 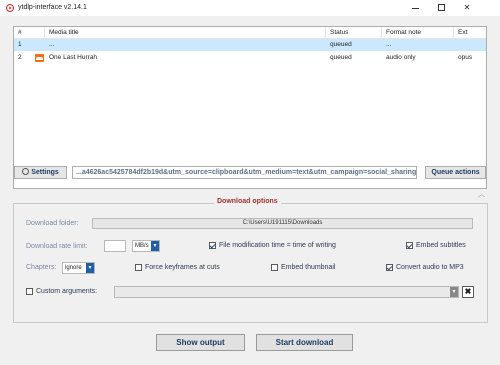 I want to click on chapters-select: ignore ▾, so click(x=78, y=268).